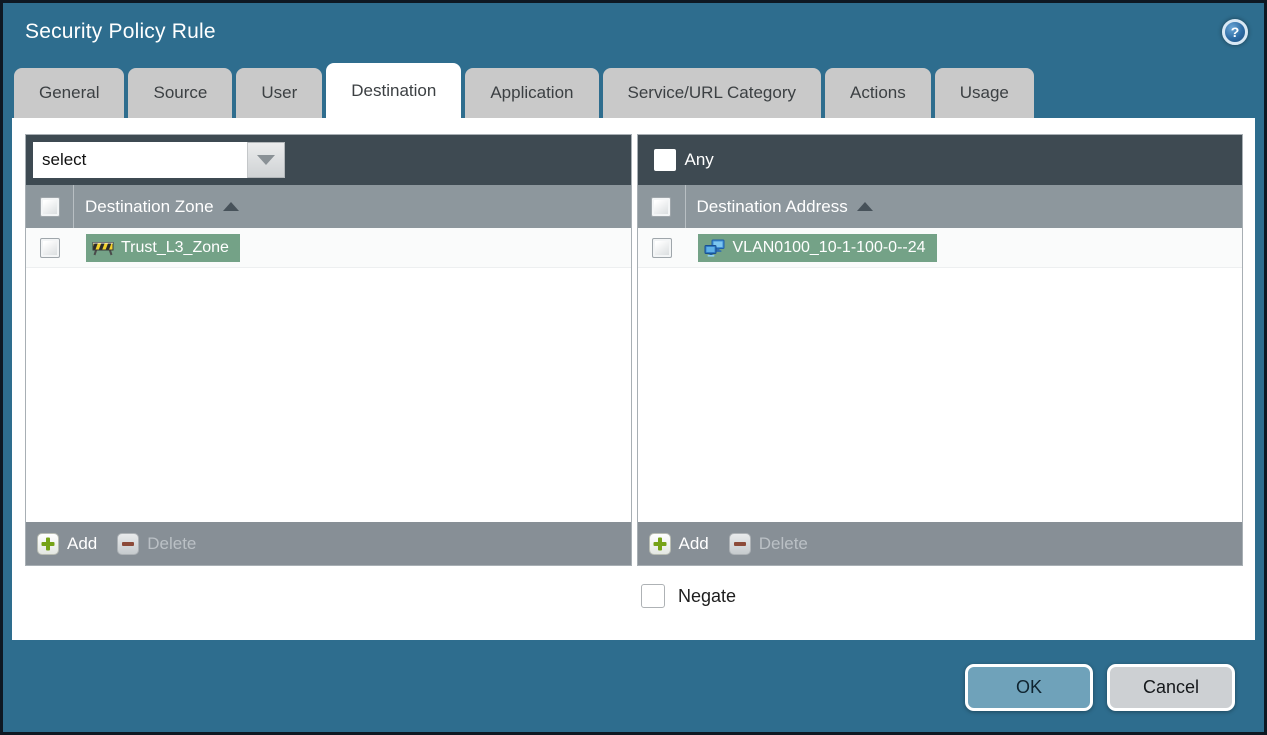 This screenshot has width=1267, height=735. Describe the element at coordinates (711, 93) in the screenshot. I see `tab-service-url-category: Service/URL Category` at that location.